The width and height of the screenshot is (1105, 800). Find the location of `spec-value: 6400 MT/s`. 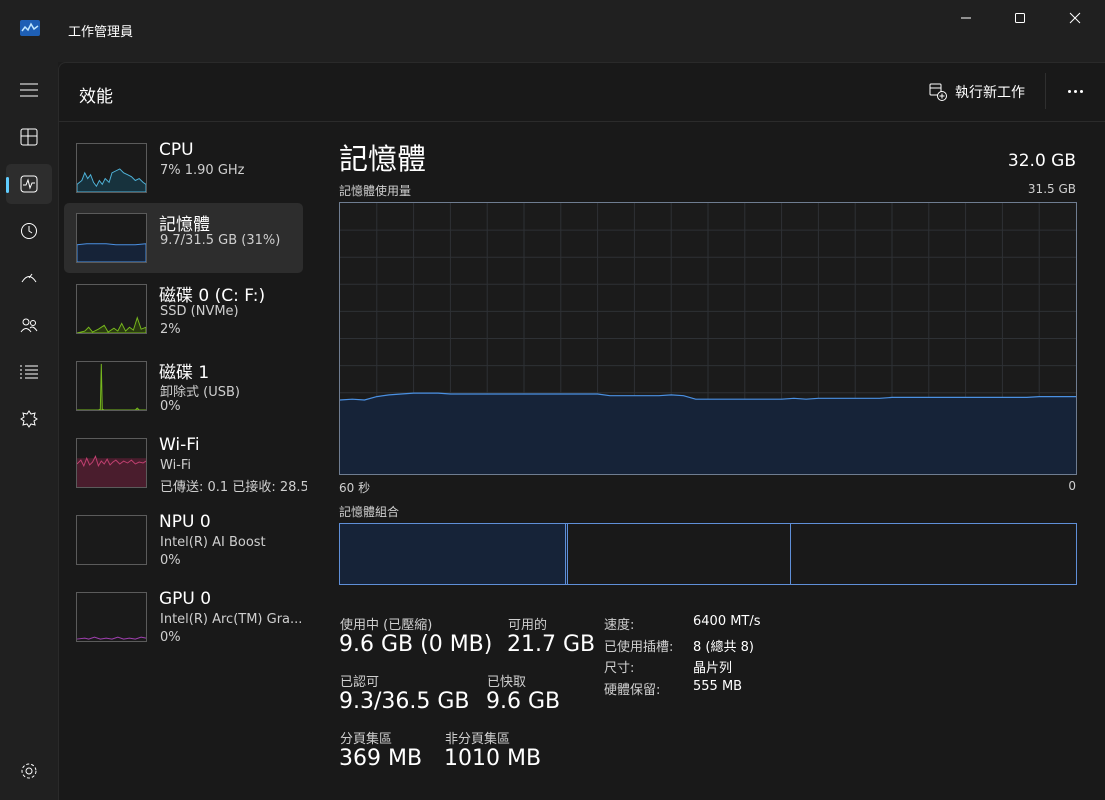

spec-value: 6400 MT/s is located at coordinates (727, 621).